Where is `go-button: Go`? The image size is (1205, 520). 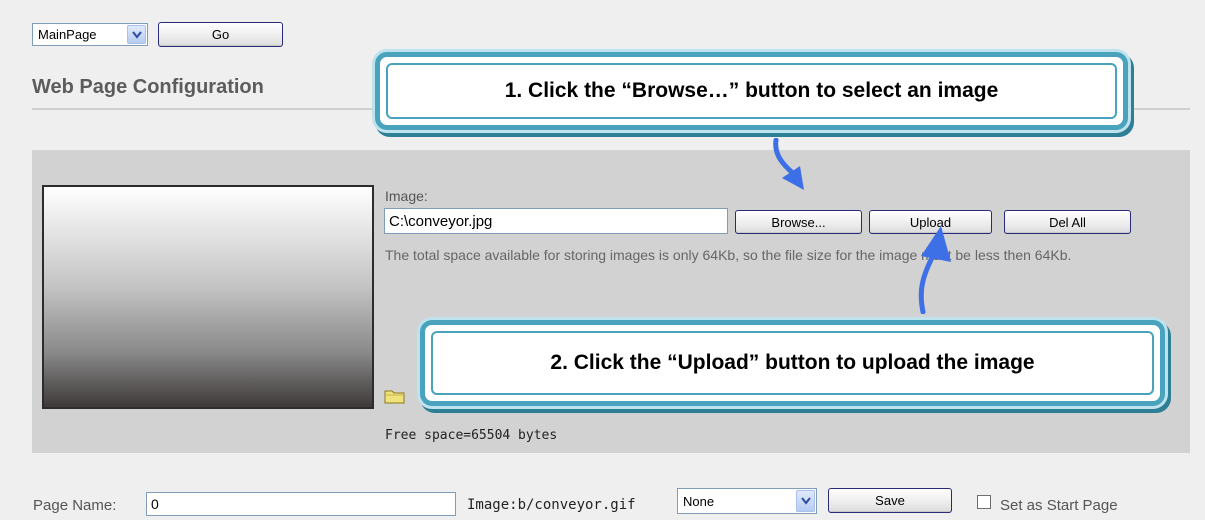
go-button: Go is located at coordinates (220, 34).